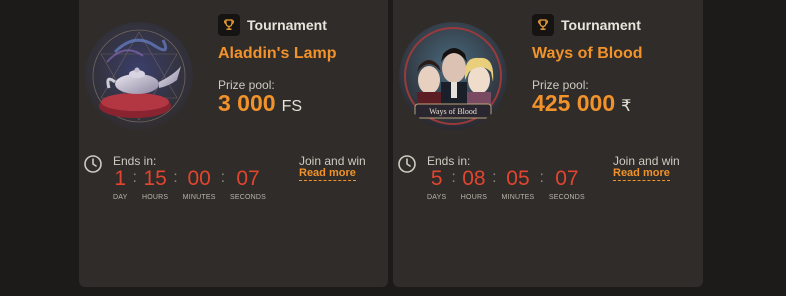 Image resolution: width=786 pixels, height=296 pixels. Describe the element at coordinates (120, 197) in the screenshot. I see `timer-unit-label: DAY` at that location.